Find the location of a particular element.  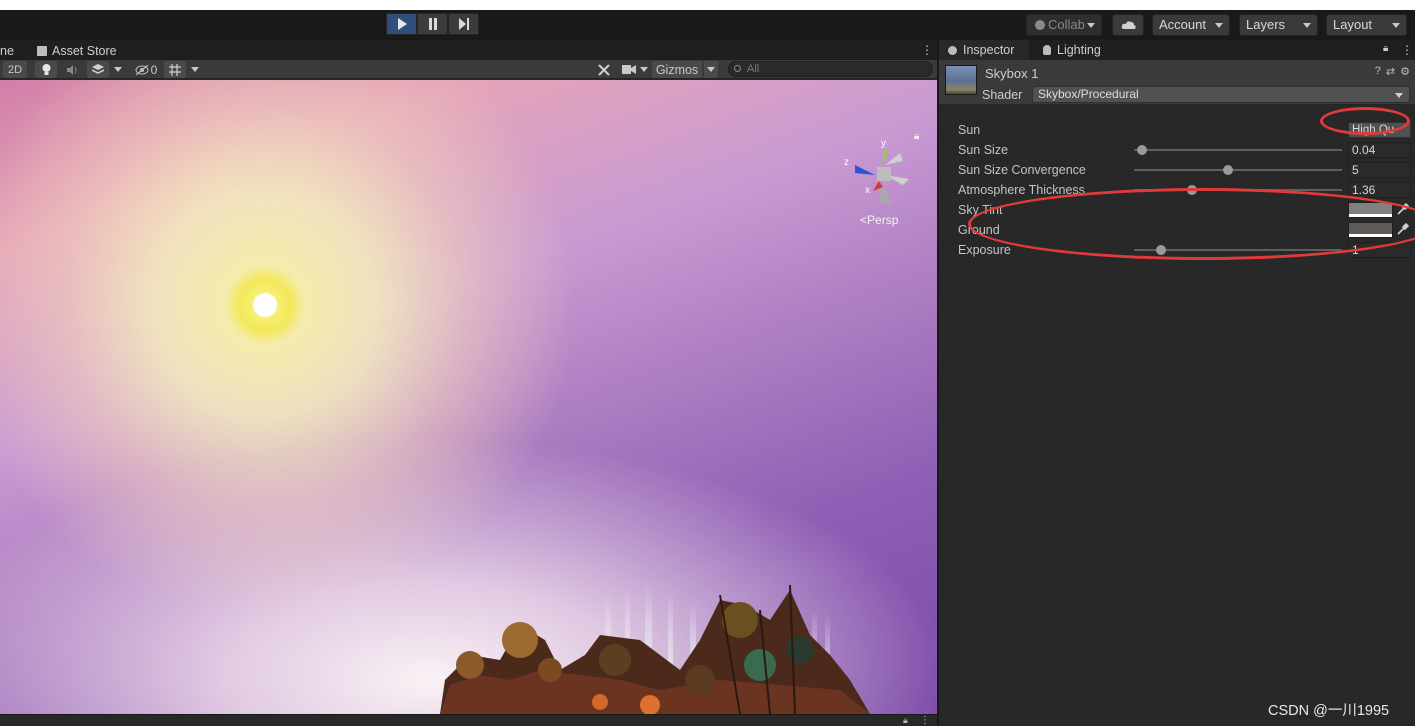

property-label: Sun Size is located at coordinates (983, 150).